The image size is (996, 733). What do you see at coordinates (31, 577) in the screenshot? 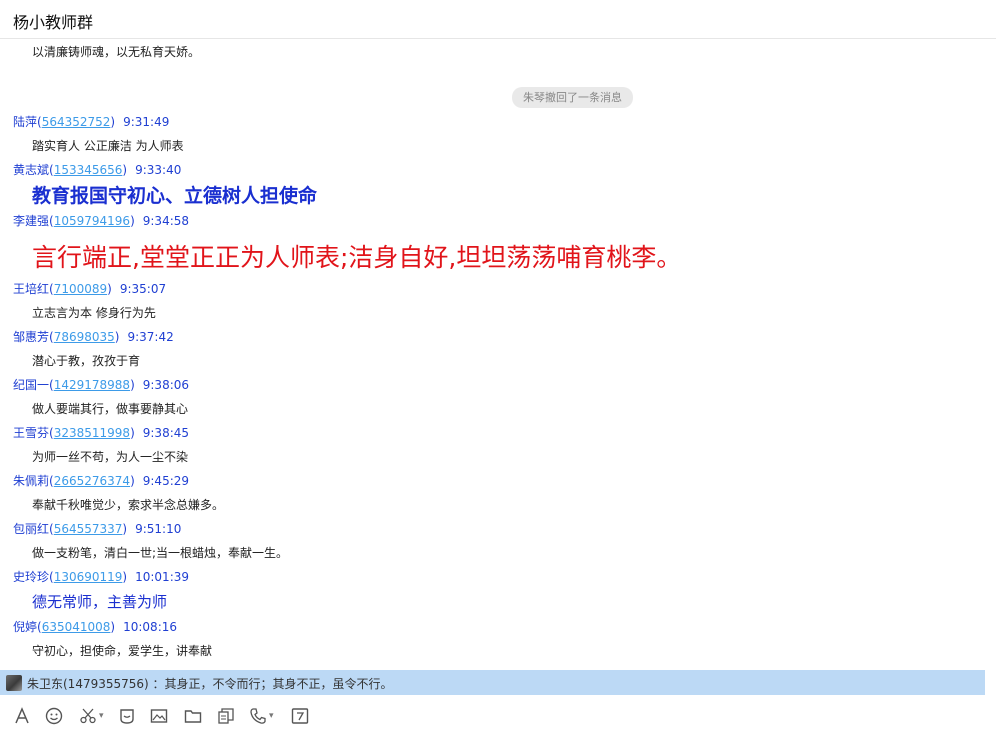
I see `sender-name: 史玲珍` at bounding box center [31, 577].